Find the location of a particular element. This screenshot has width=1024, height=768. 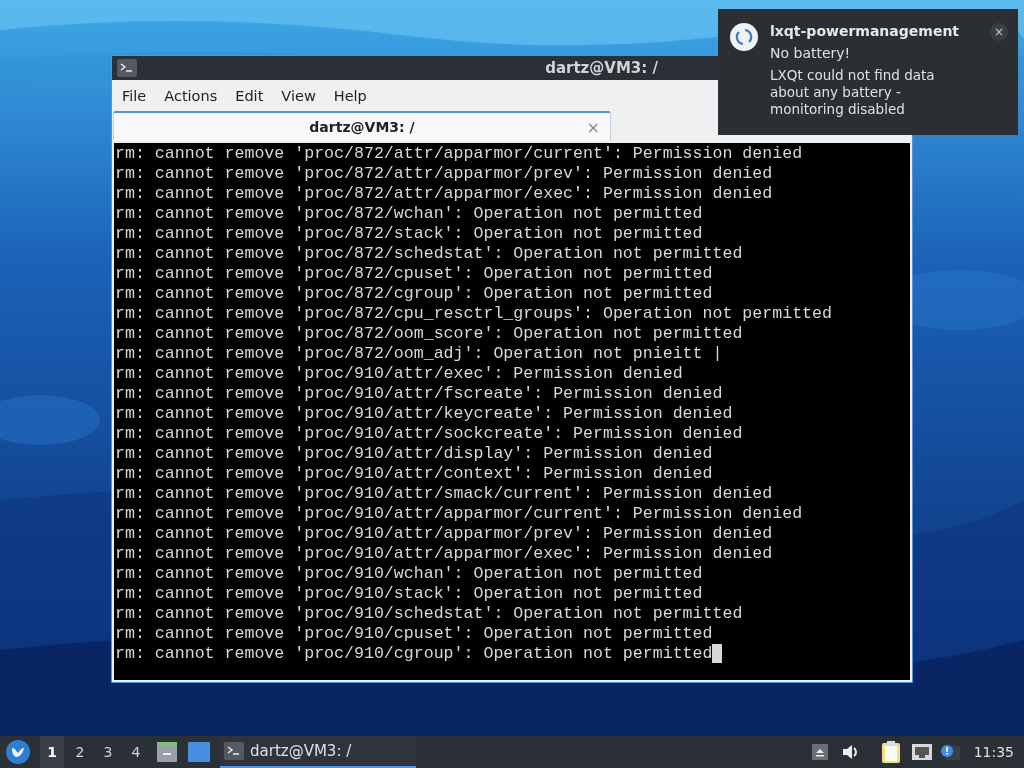

output-line: rm: cannot remove 'proc/910/attr/context': Permission denied is located at coordinates (414, 474).